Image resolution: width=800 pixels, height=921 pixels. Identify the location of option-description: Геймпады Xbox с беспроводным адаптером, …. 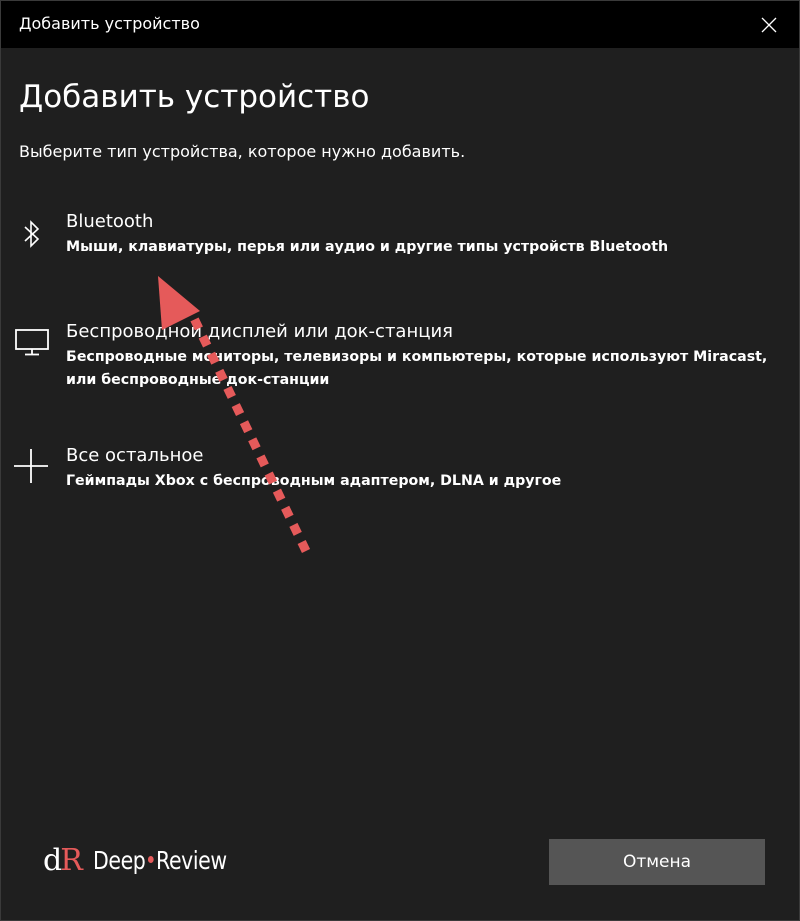
(314, 481).